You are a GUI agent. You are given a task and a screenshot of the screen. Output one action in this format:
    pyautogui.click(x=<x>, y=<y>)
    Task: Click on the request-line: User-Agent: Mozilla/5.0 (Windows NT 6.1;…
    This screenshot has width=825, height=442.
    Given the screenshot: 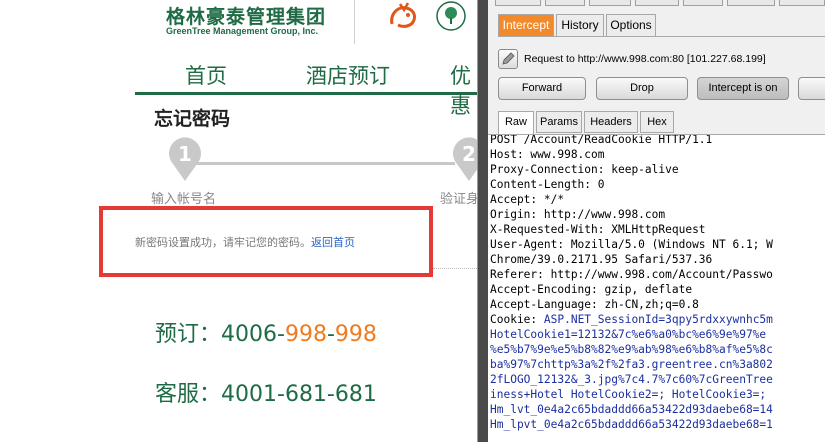 What is the action you would take?
    pyautogui.click(x=631, y=244)
    